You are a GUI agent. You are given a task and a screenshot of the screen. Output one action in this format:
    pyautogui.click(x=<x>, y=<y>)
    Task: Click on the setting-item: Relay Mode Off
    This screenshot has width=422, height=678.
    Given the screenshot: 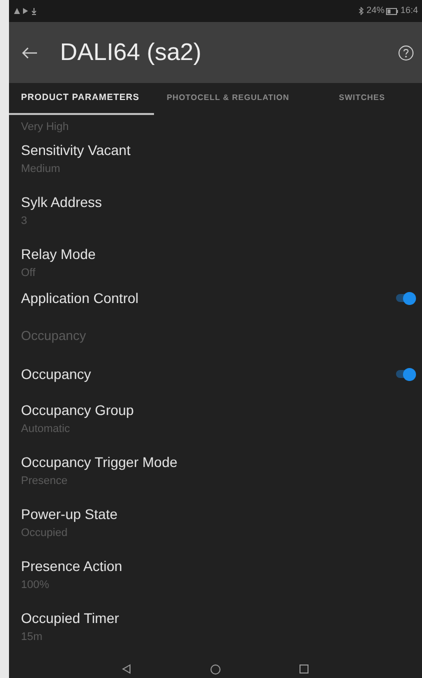 What is the action you would take?
    pyautogui.click(x=218, y=263)
    